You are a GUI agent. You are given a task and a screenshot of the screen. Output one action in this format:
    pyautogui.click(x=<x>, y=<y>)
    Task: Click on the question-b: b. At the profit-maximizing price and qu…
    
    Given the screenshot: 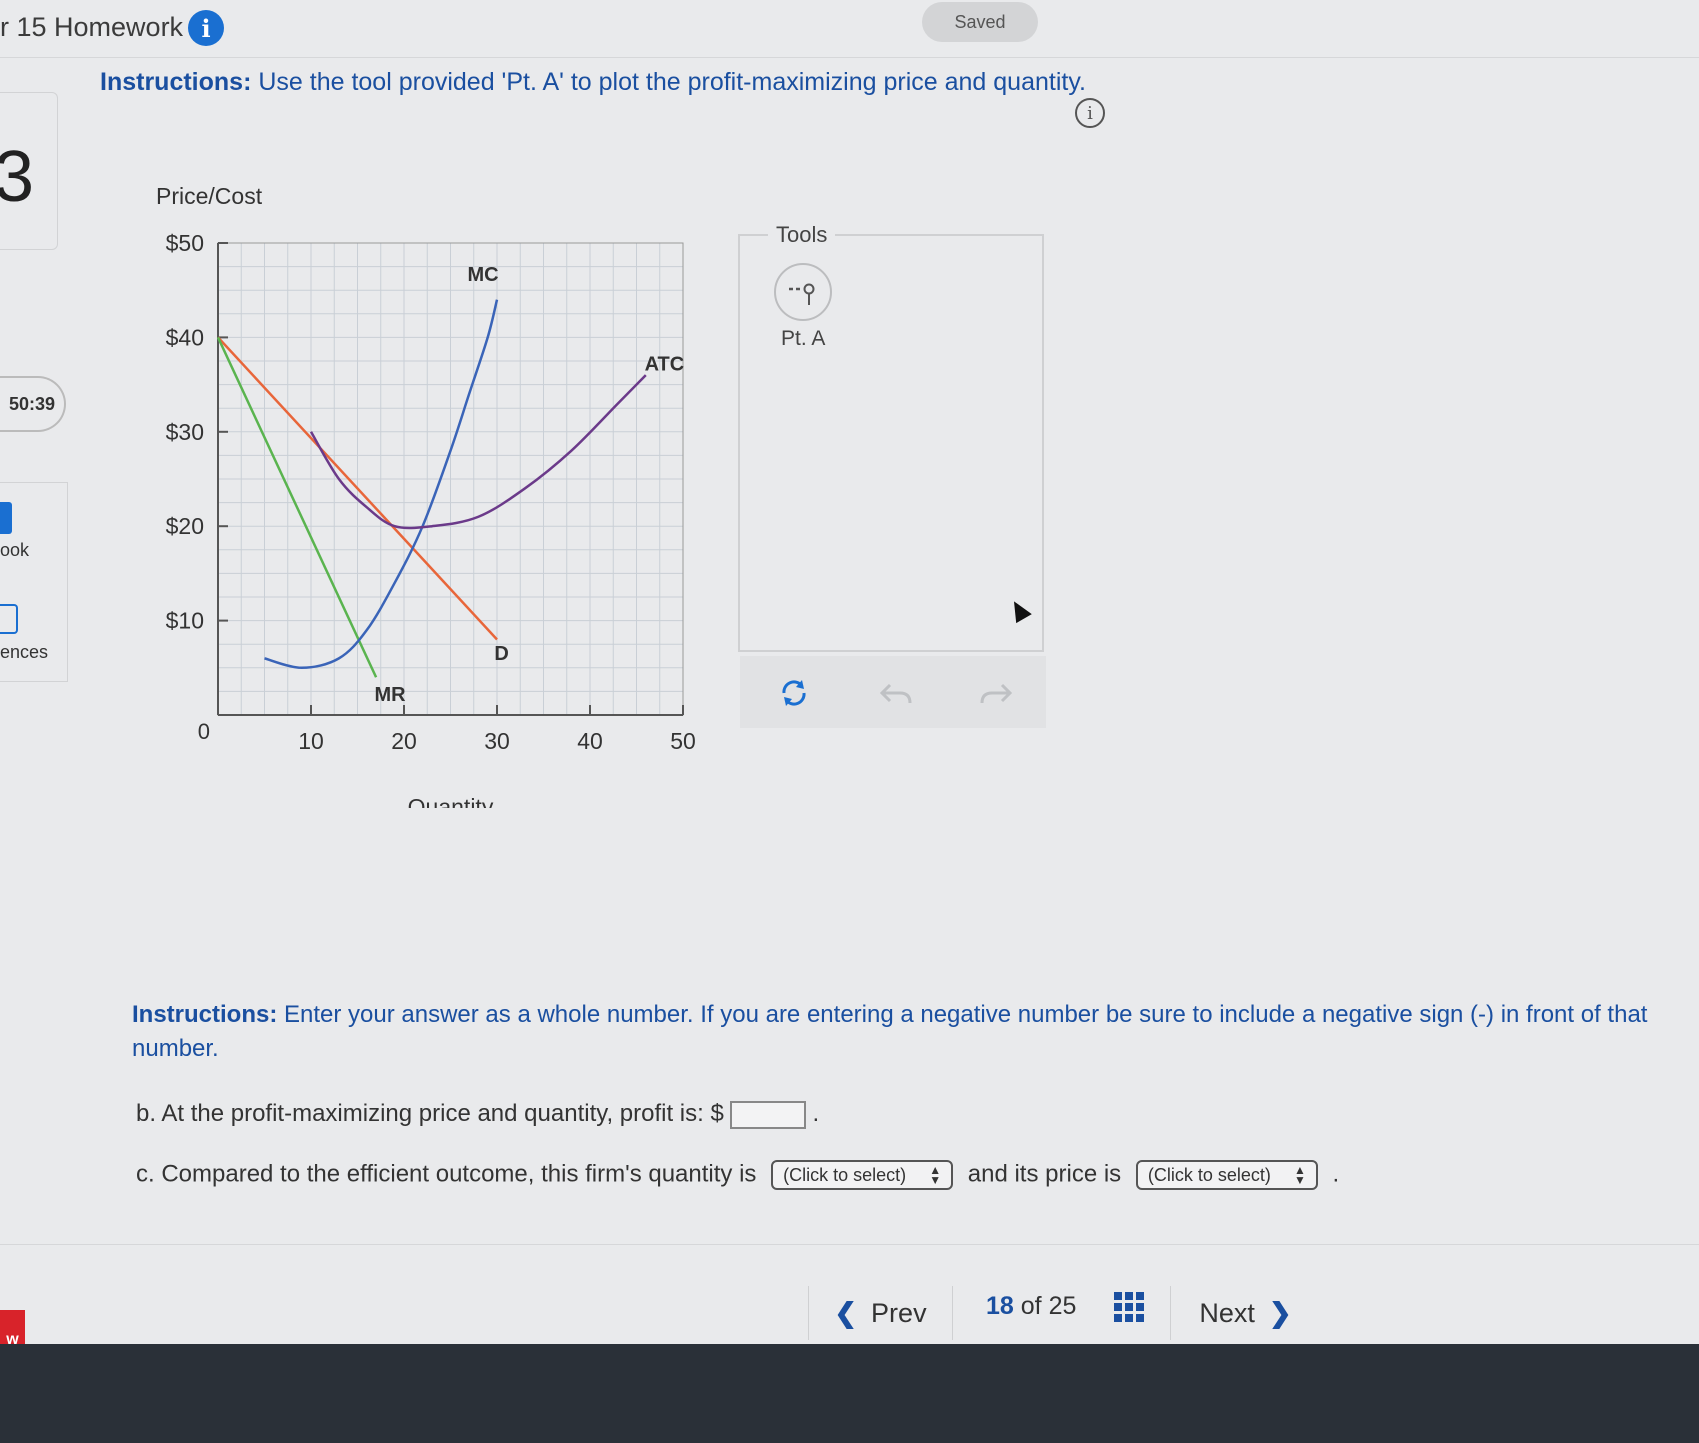 What is the action you would take?
    pyautogui.click(x=478, y=1114)
    